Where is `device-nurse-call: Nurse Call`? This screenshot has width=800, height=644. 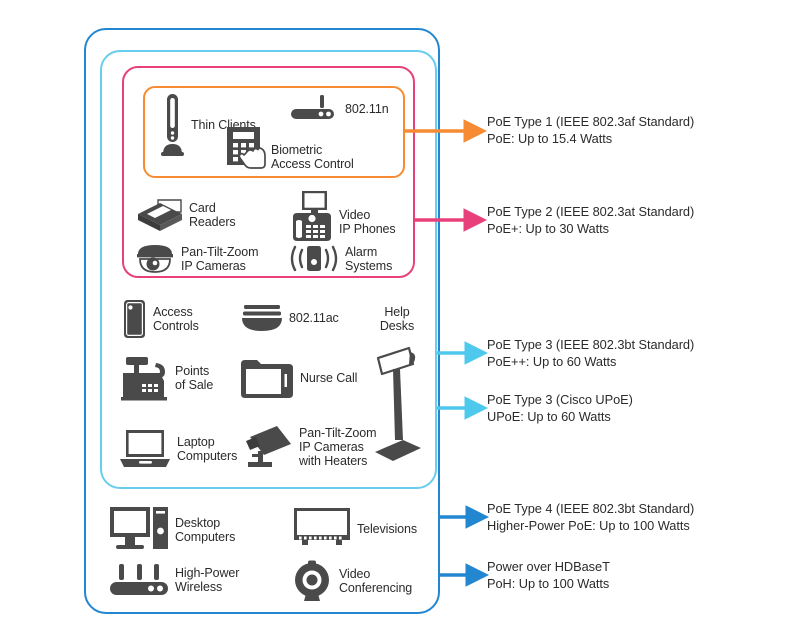 device-nurse-call: Nurse Call is located at coordinates (298, 378).